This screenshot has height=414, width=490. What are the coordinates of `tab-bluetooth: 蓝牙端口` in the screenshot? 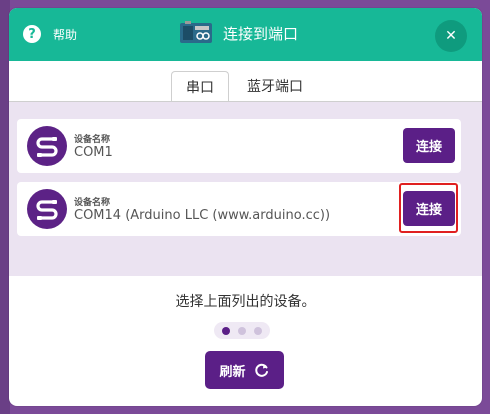 It's located at (275, 86).